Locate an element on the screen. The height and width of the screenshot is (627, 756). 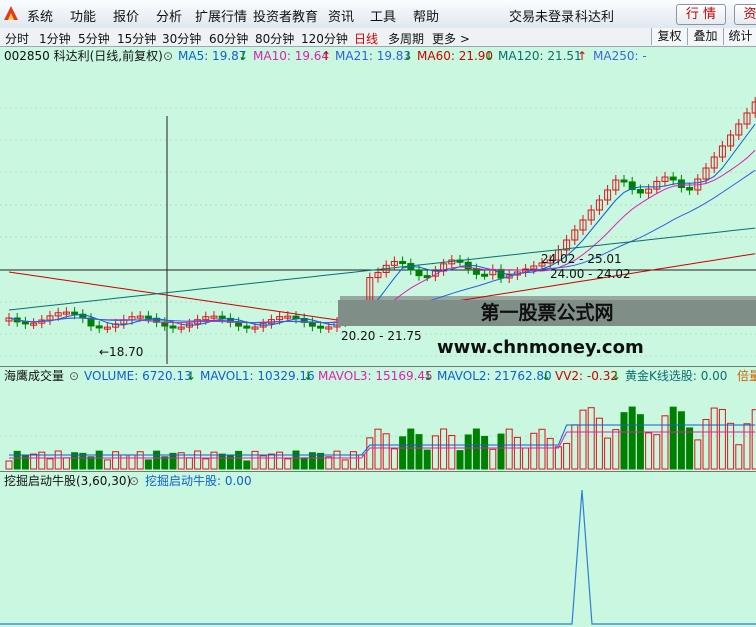
period-daily: 日线 is located at coordinates (366, 38).